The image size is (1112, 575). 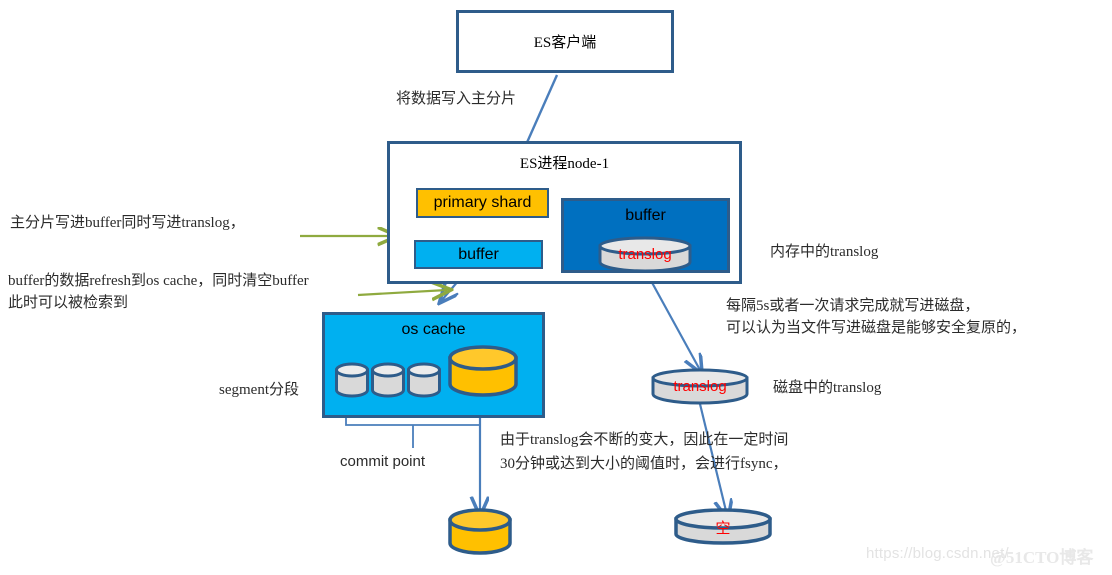 I want to click on buffer-light-label: buffer, so click(x=478, y=254).